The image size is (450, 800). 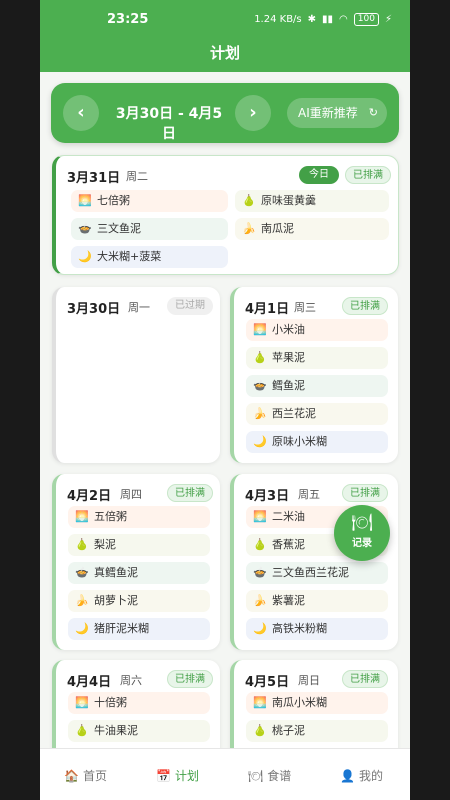 I want to click on ai-recommend-button: AI重新推荐 ↻, so click(x=337, y=113).